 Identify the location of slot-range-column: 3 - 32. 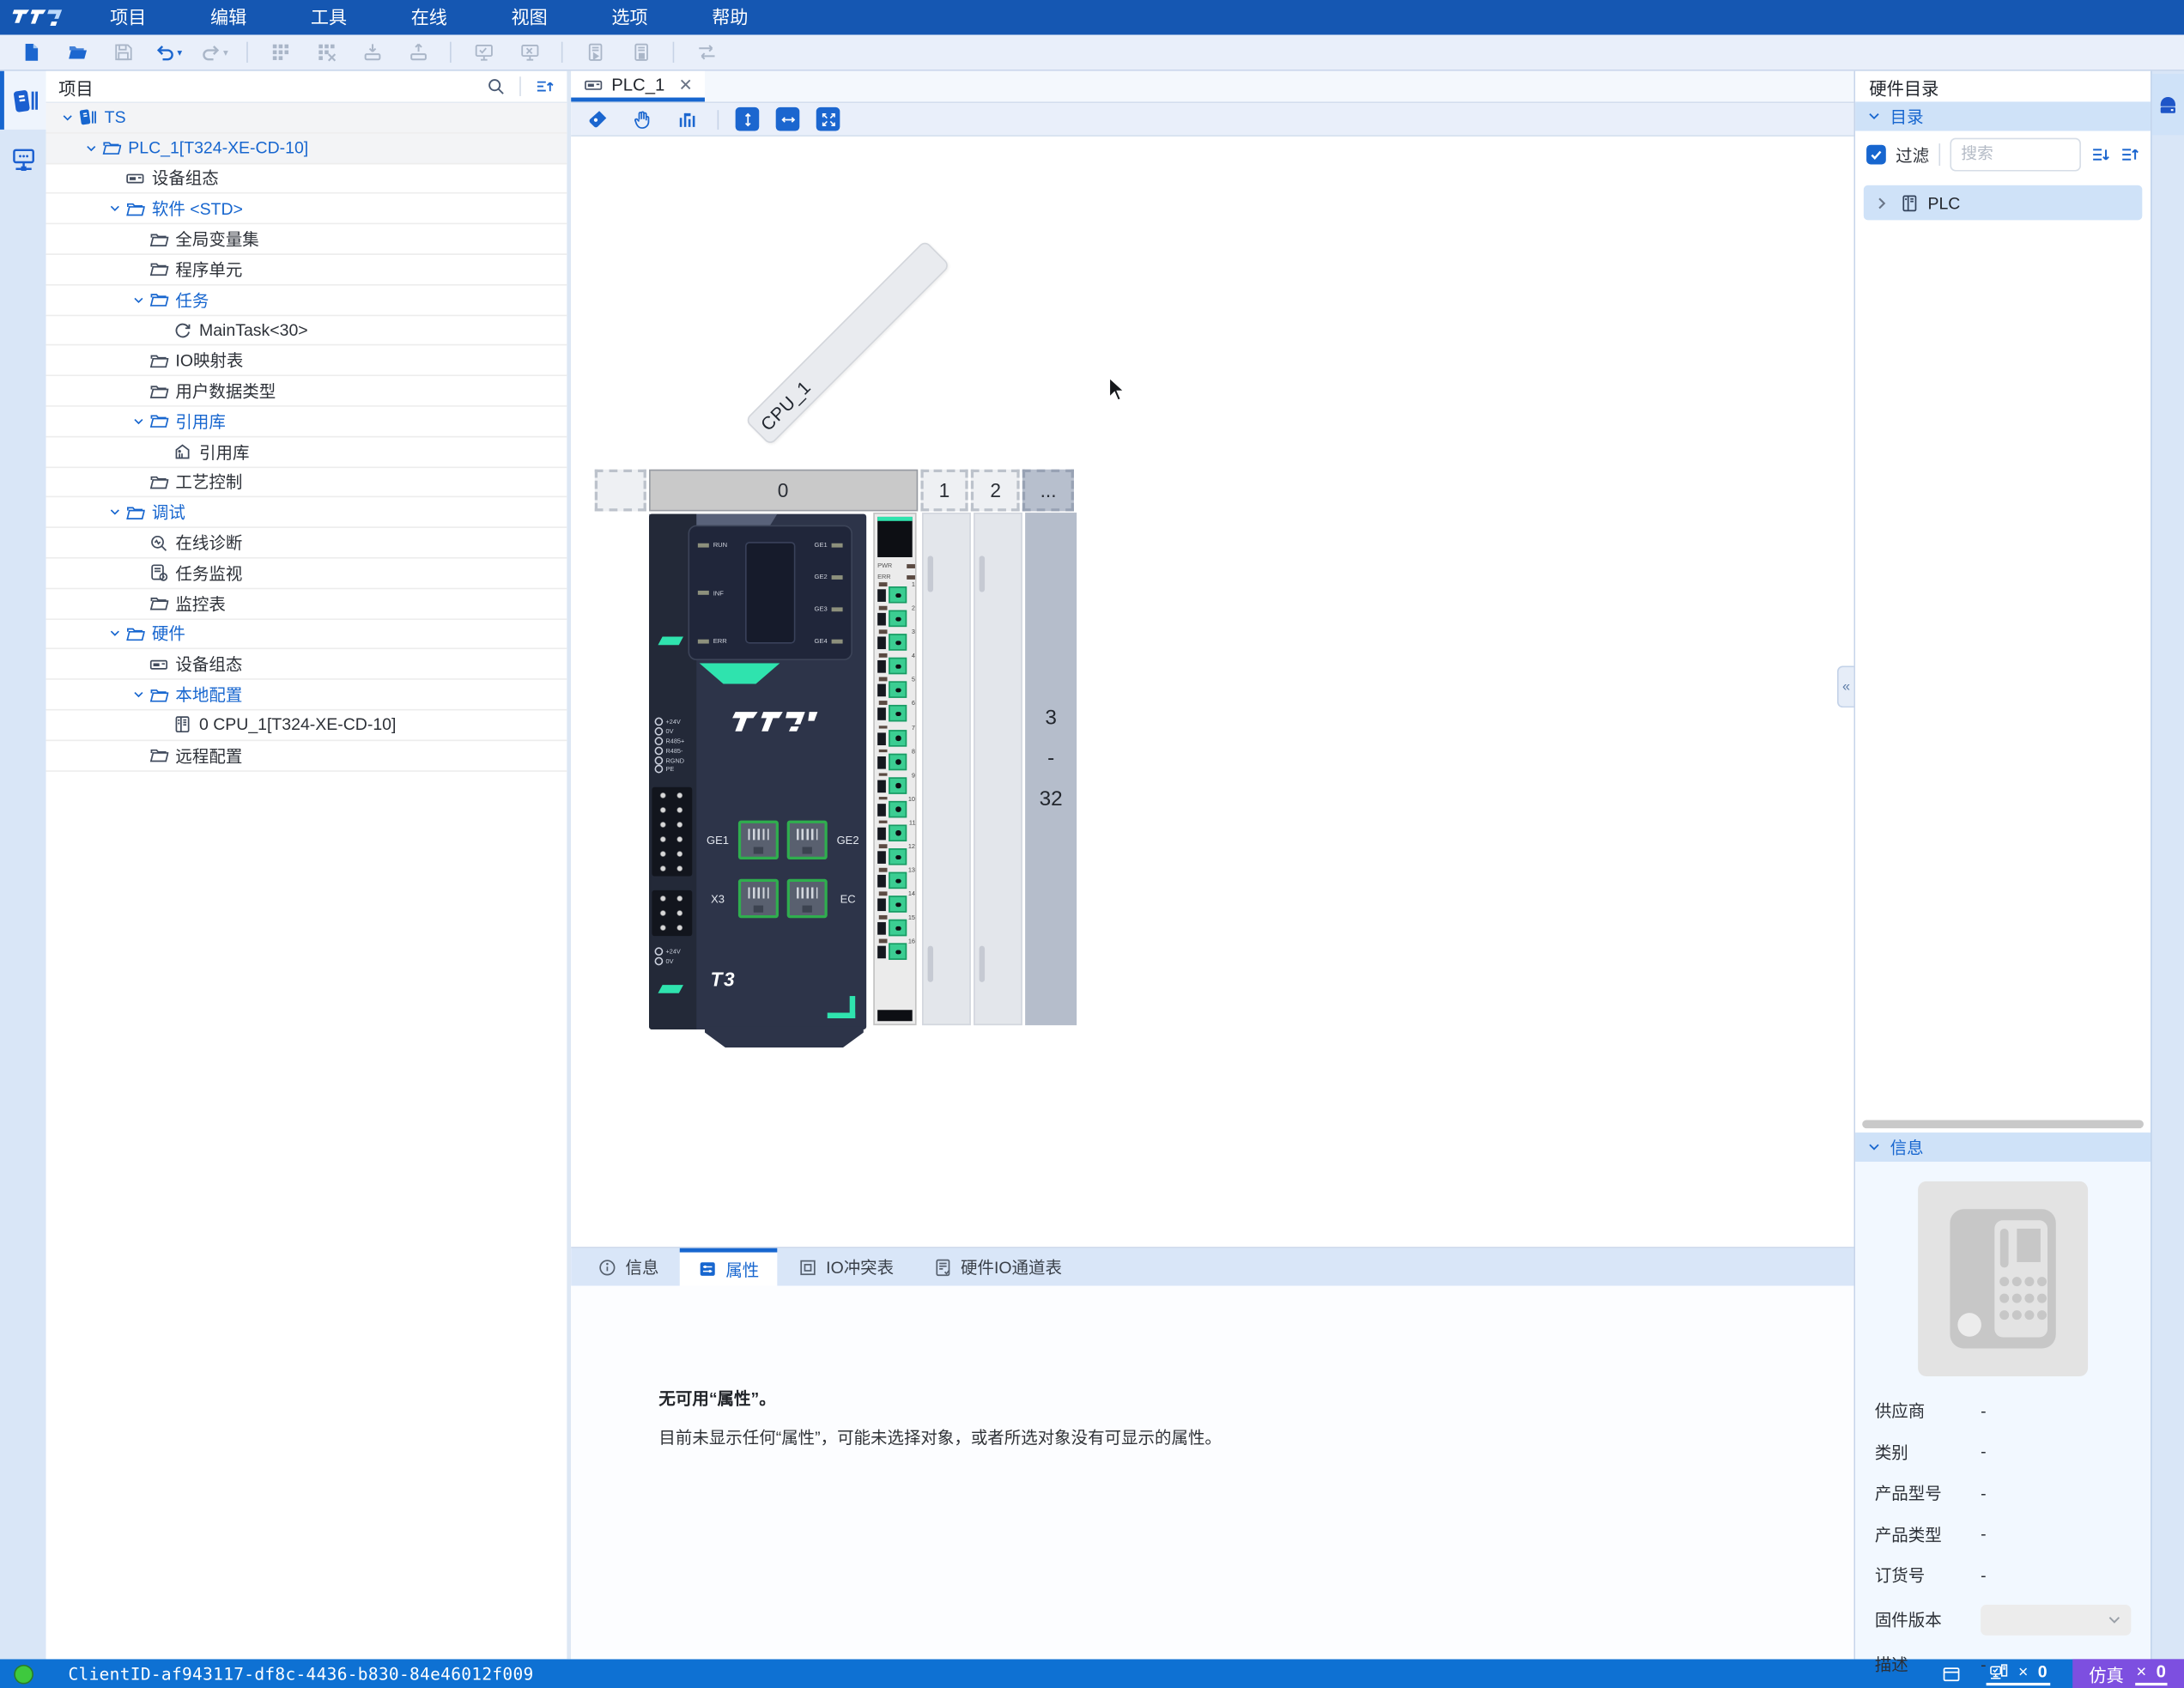
(1051, 769).